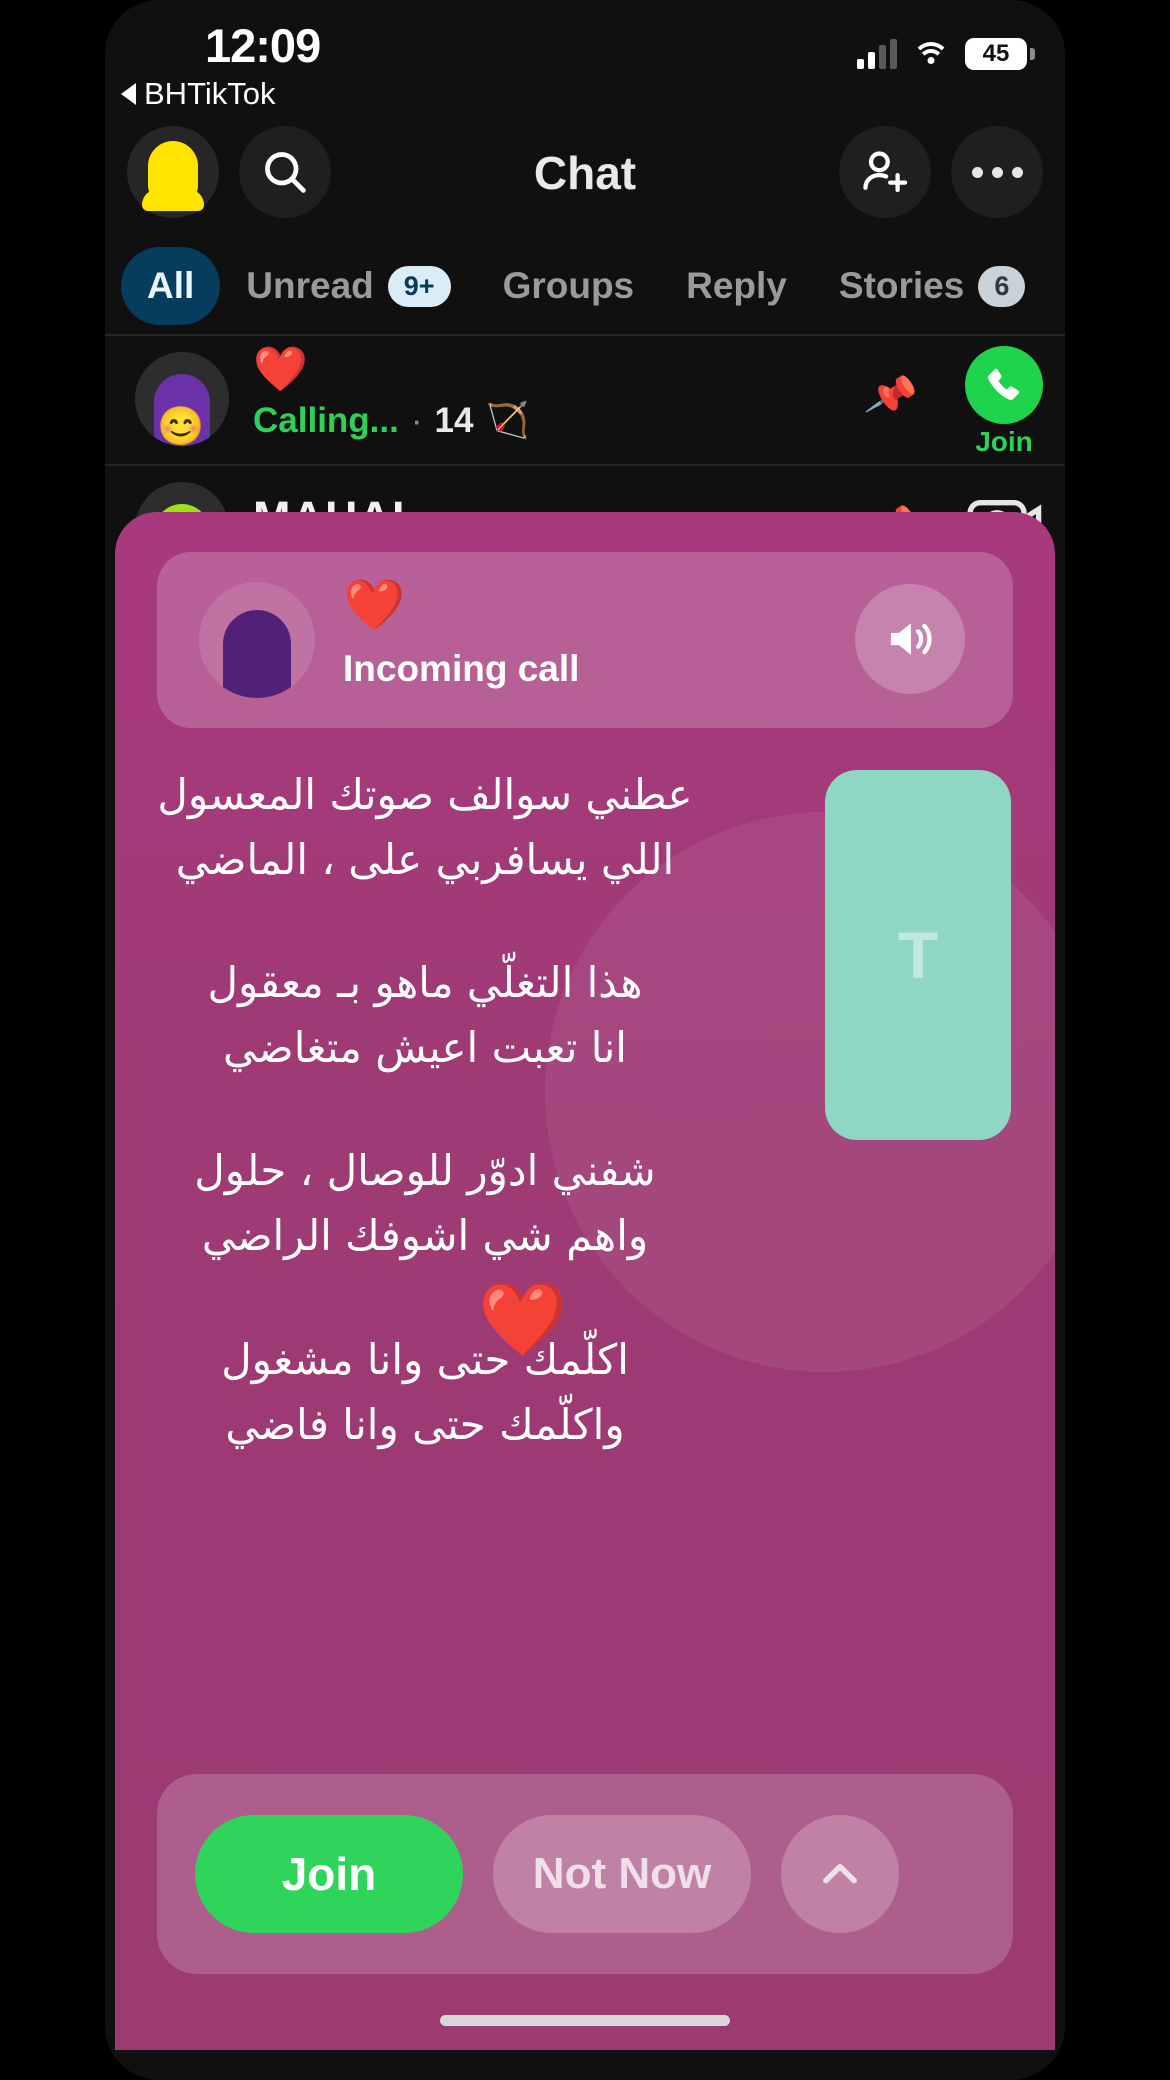 This screenshot has width=1170, height=2080. What do you see at coordinates (425, 794) in the screenshot?
I see `lyrics-line: عطني سوالف صوتك المعسول` at bounding box center [425, 794].